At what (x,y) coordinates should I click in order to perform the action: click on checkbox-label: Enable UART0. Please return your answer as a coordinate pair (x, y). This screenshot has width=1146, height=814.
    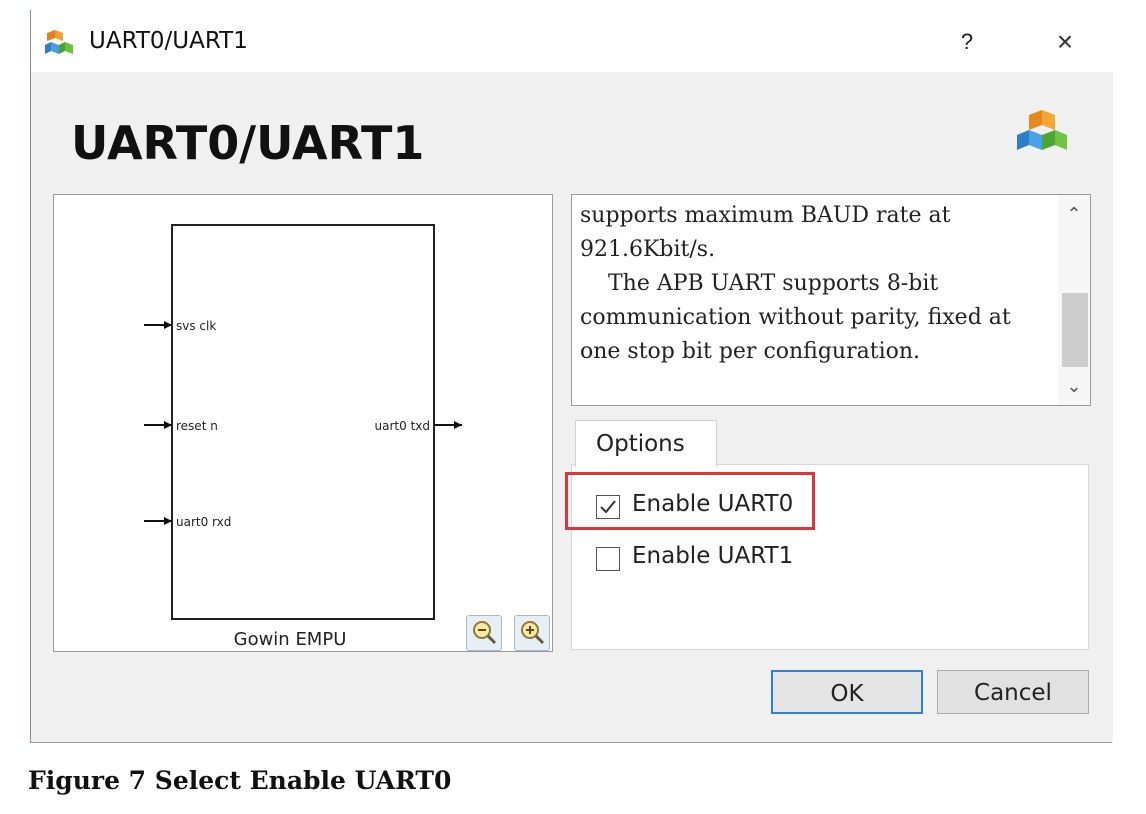
    Looking at the image, I should click on (713, 504).